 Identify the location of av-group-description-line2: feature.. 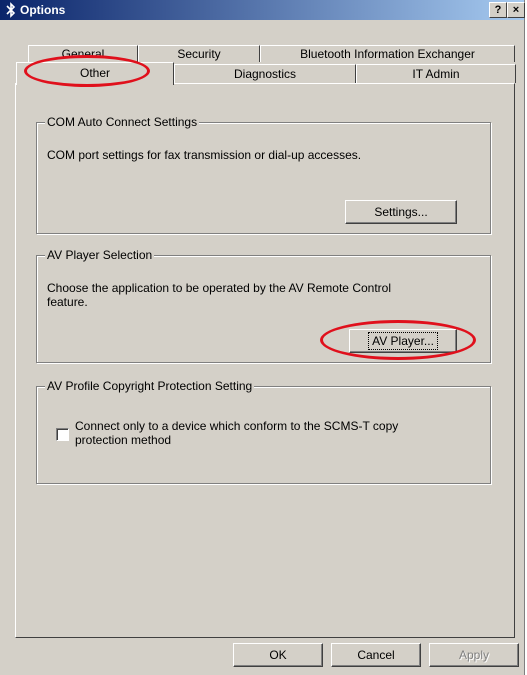
(67, 302).